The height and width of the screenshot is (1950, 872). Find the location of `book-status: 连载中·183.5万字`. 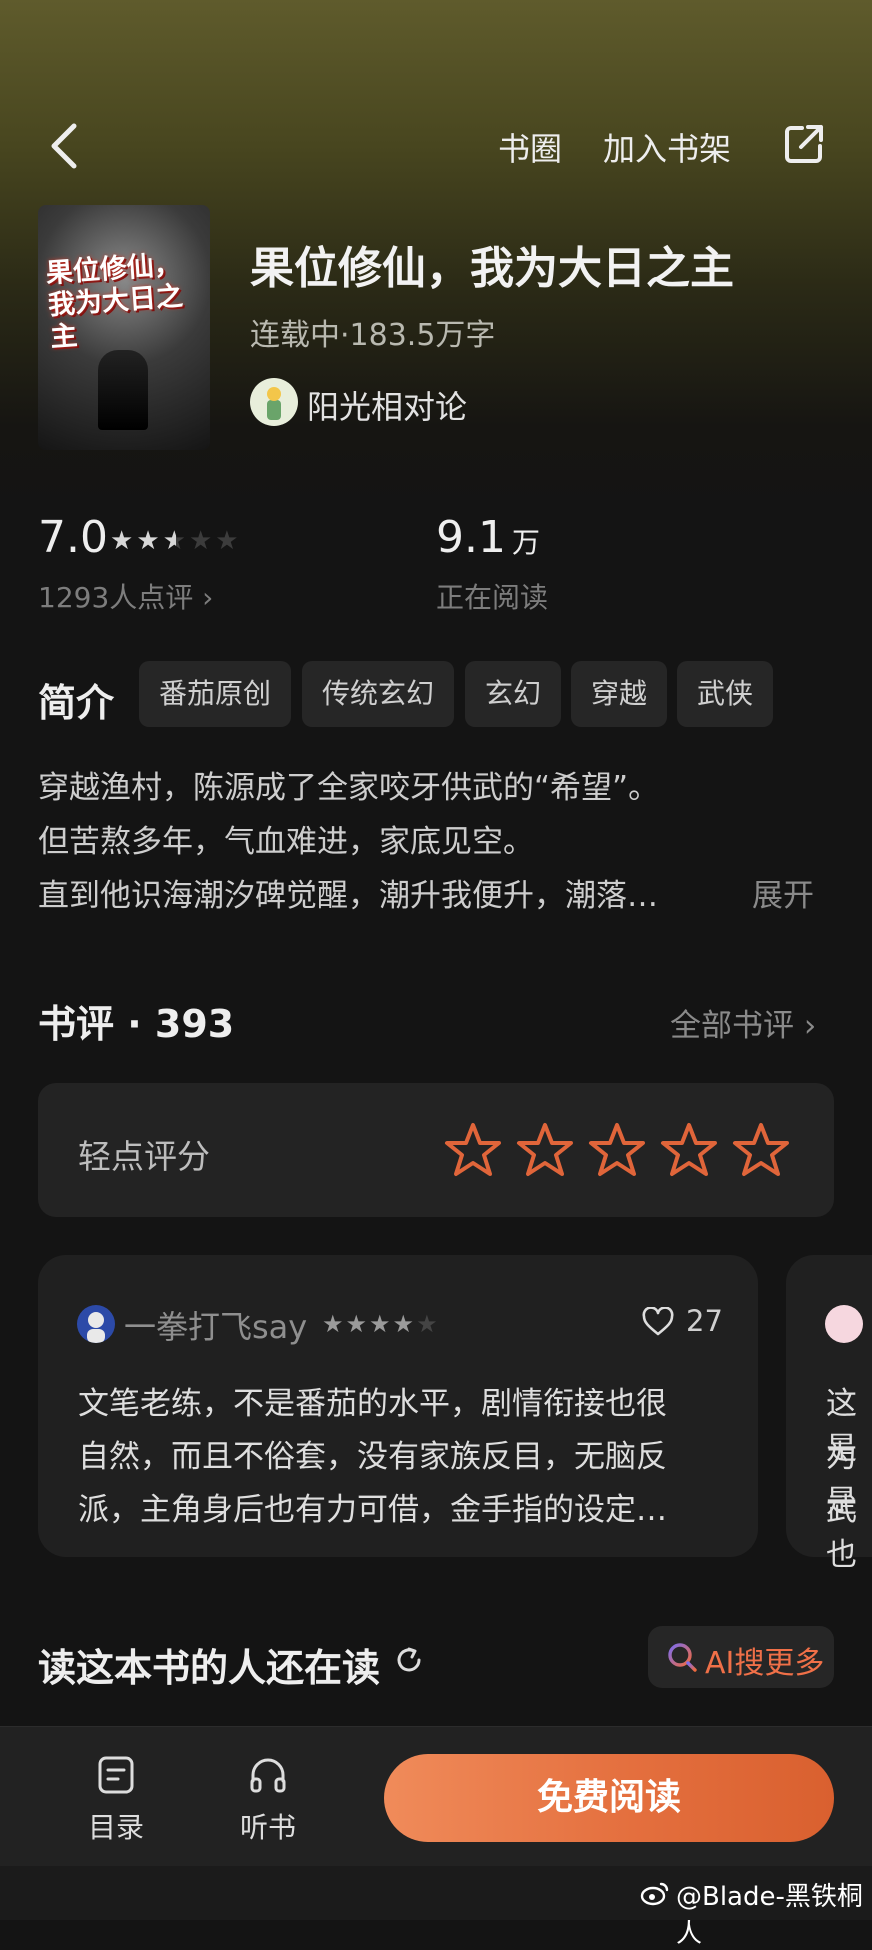

book-status: 连载中·183.5万字 is located at coordinates (373, 335).